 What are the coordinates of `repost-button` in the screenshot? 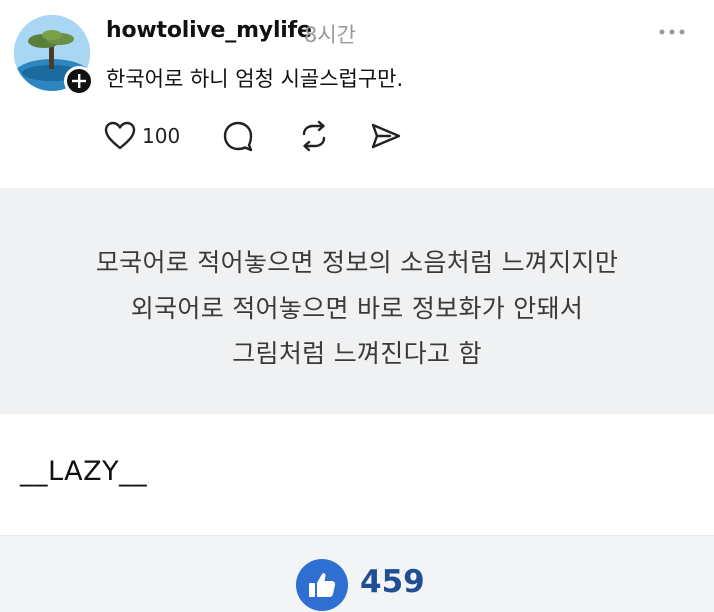 It's located at (314, 136).